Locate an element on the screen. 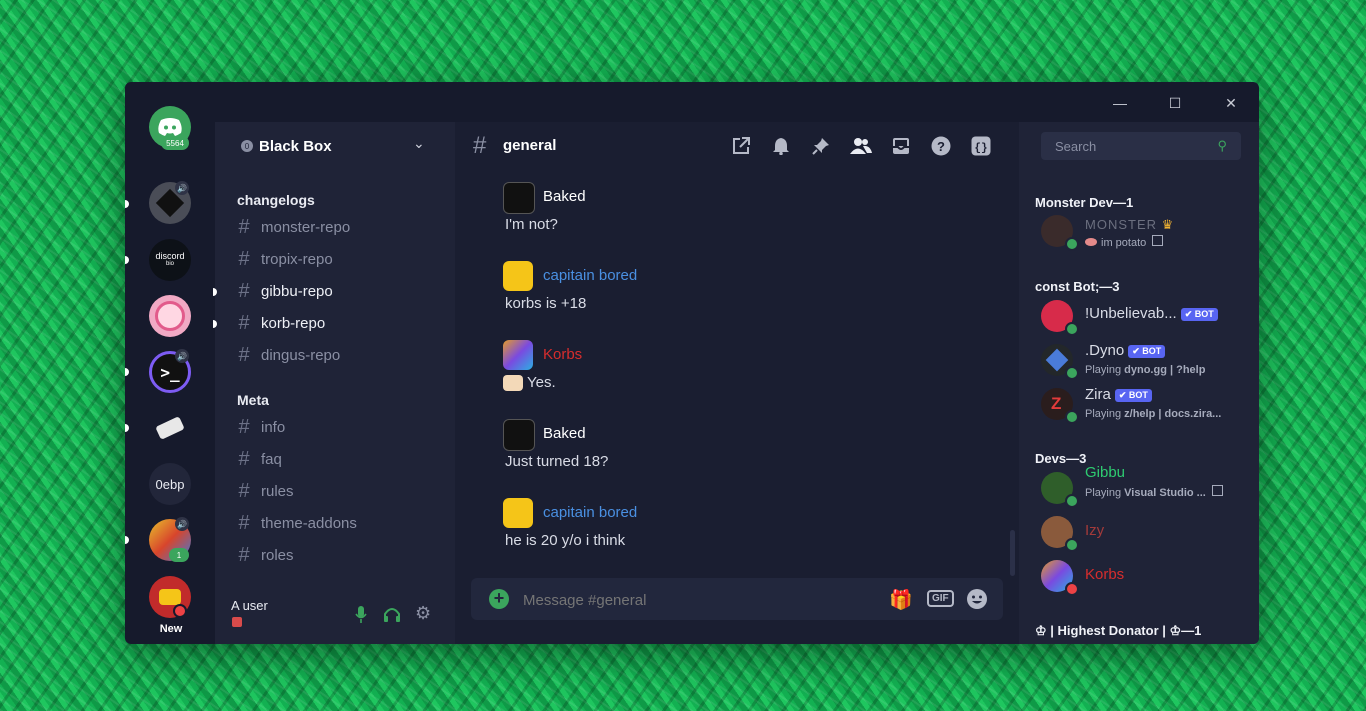 The height and width of the screenshot is (711, 1366). help-icon: ? is located at coordinates (941, 146).